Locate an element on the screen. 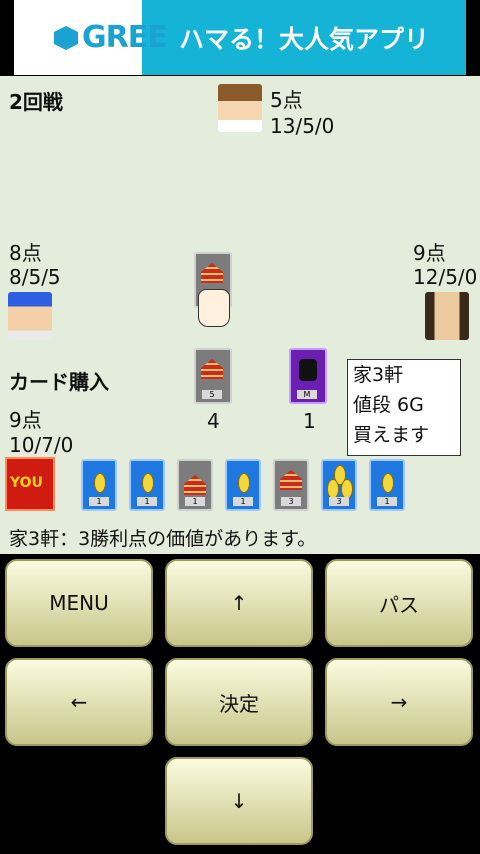  card-info-box: 家3軒 値段 6G 買えます is located at coordinates (404, 407).